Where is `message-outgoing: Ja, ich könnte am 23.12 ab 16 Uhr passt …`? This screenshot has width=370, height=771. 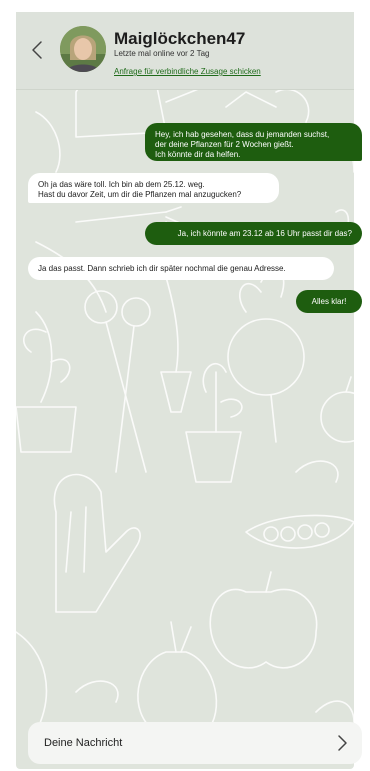
message-outgoing: Ja, ich könnte am 23.12 ab 16 Uhr passt … is located at coordinates (253, 233).